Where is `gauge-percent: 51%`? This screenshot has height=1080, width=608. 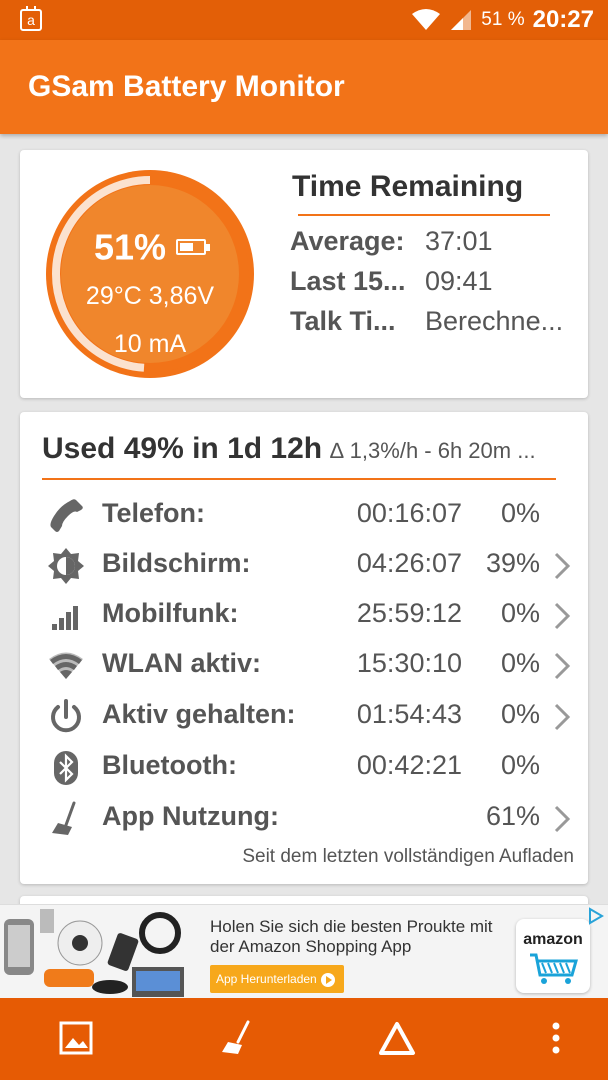
gauge-percent: 51% is located at coordinates (150, 246).